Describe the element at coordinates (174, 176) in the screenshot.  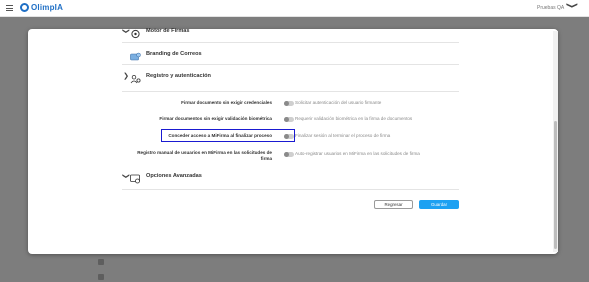
I see `section-label: Opciones Avanzadas` at that location.